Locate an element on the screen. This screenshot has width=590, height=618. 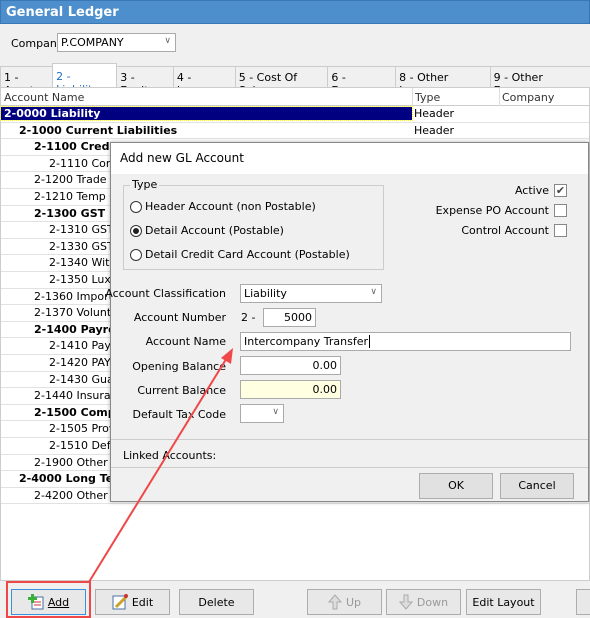
annotation-arrow is located at coordinates (158, 469).